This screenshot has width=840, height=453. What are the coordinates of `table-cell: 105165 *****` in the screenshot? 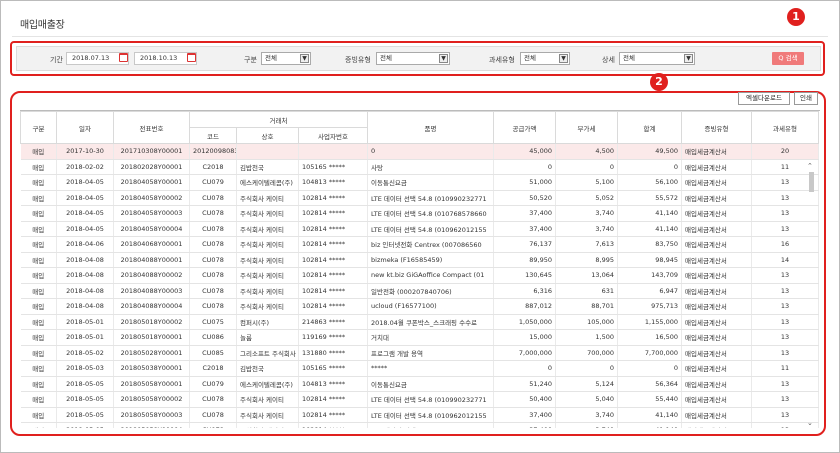 It's located at (333, 167).